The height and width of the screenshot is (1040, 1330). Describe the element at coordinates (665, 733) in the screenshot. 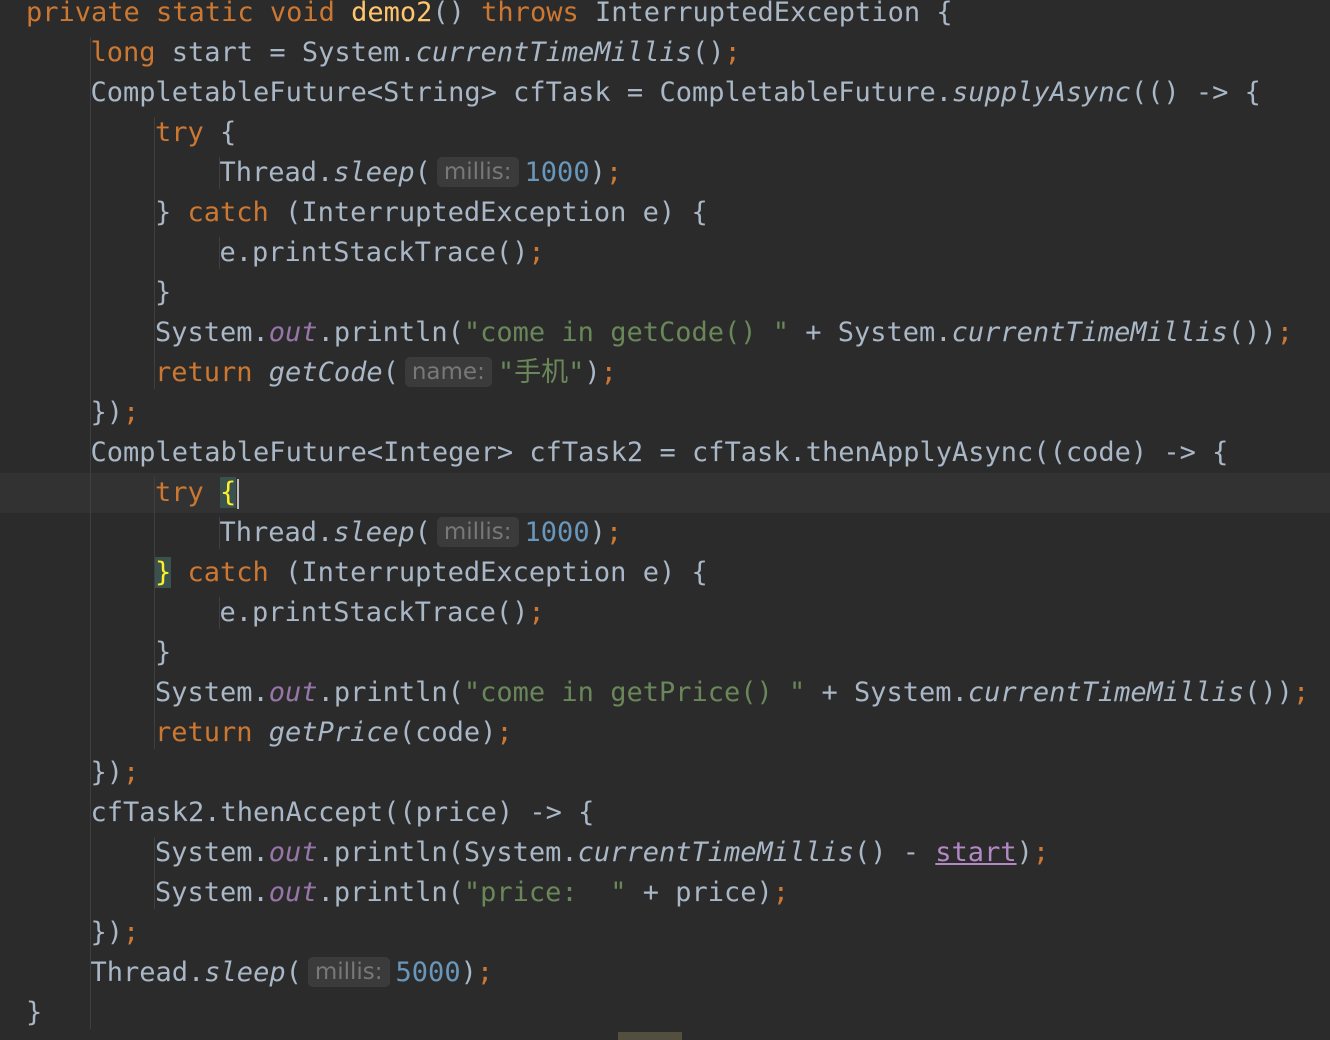

I see `code-line: return getPrice(code);` at that location.